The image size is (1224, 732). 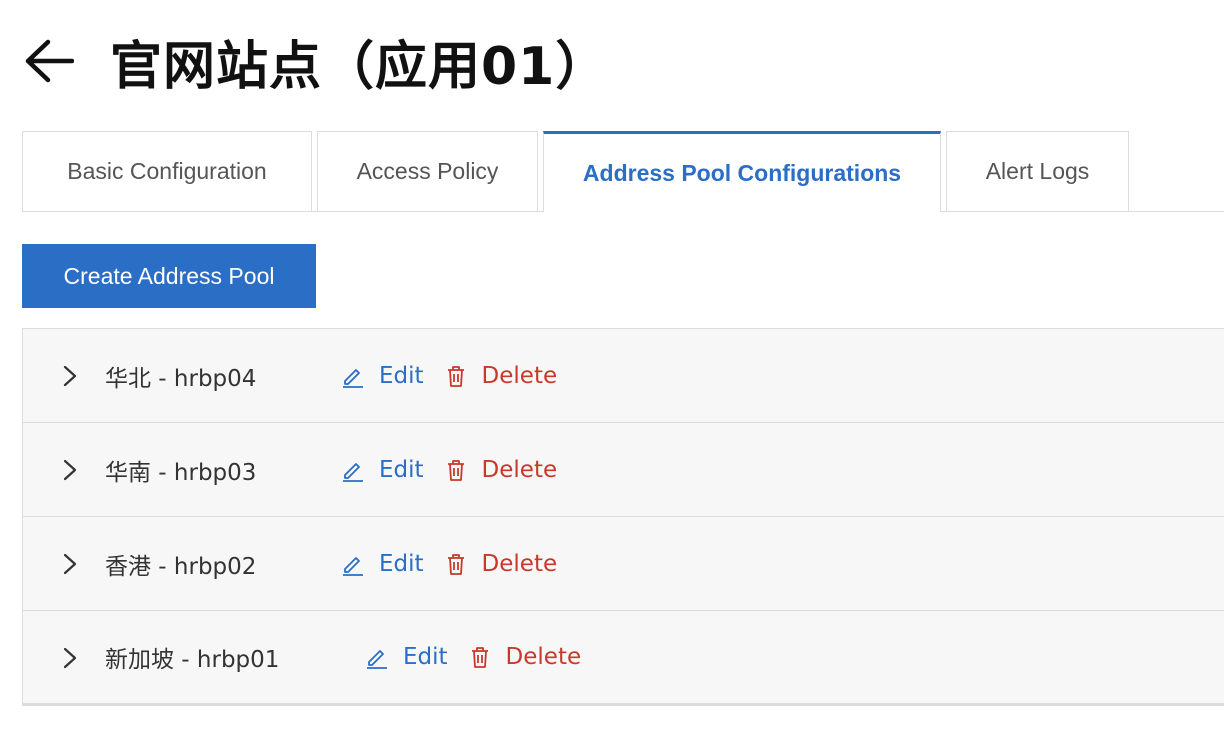 I want to click on pool-name: 华南 - hrbp03, so click(x=181, y=472).